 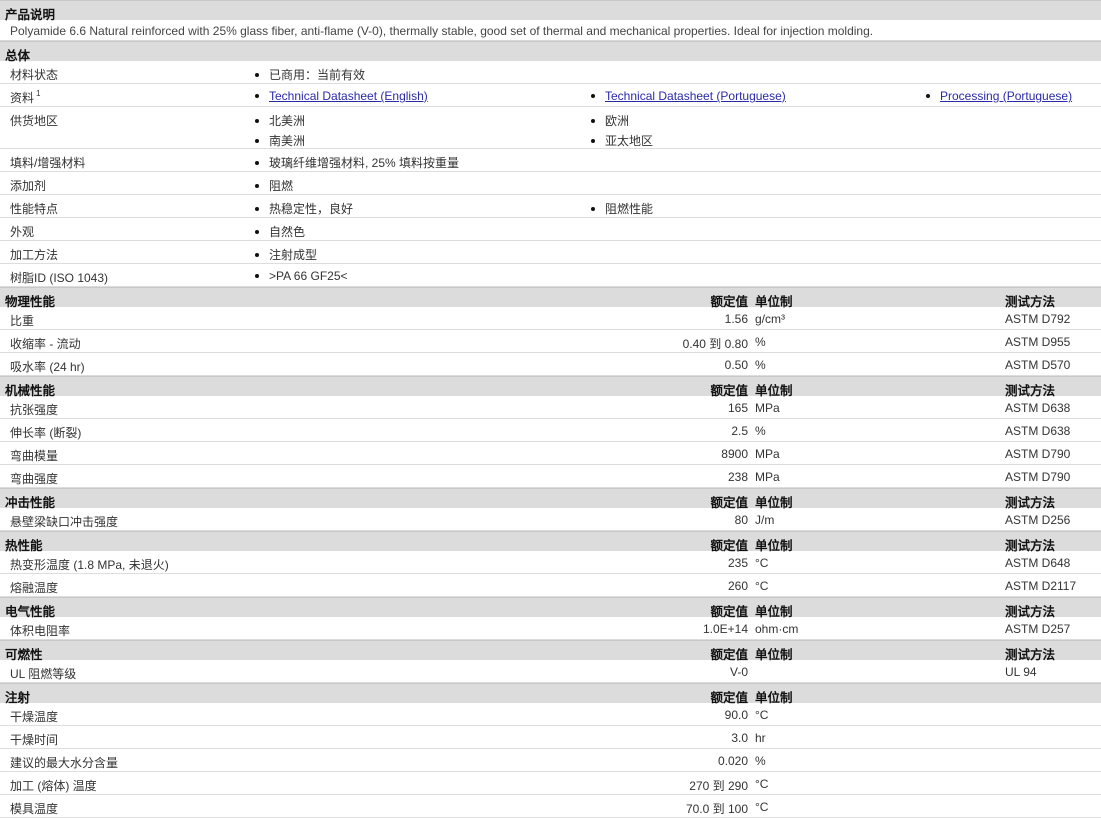 I want to click on property-label: UL 阻燃等级, so click(x=43, y=674).